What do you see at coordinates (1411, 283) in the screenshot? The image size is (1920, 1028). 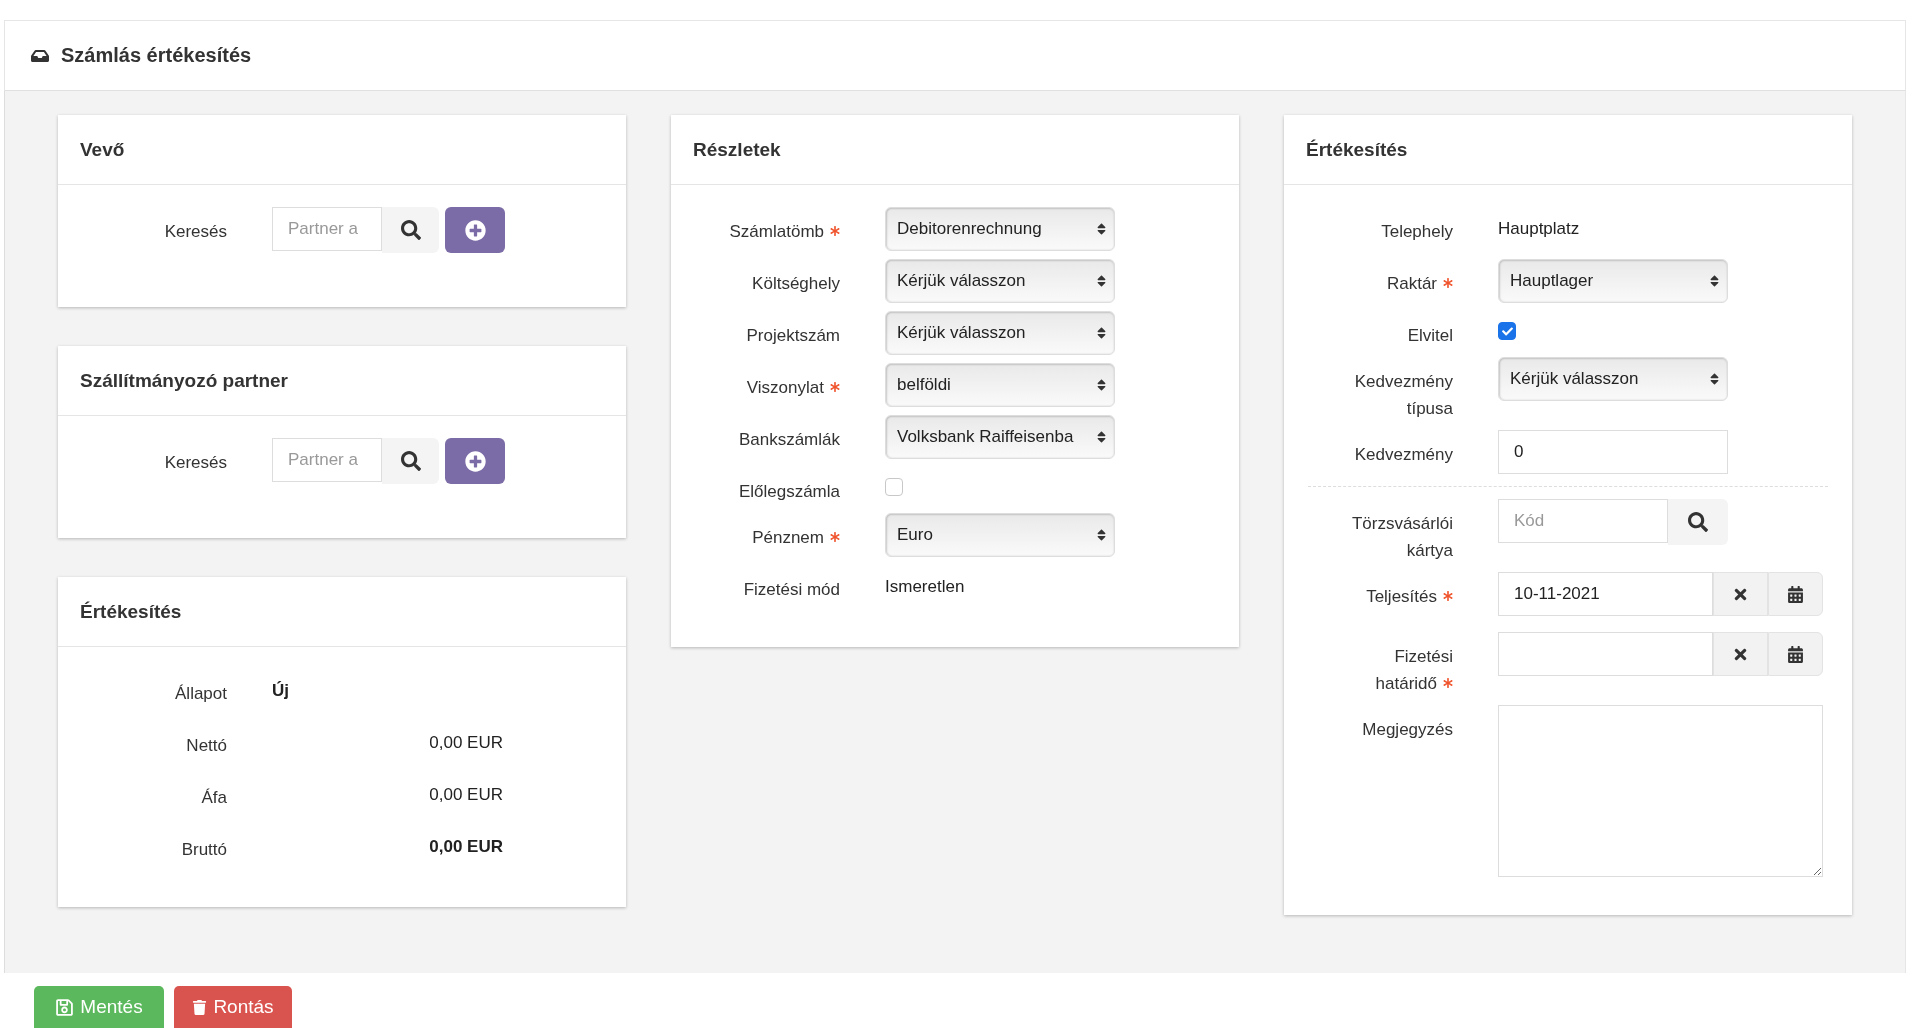 I see `field-label: Raktár` at bounding box center [1411, 283].